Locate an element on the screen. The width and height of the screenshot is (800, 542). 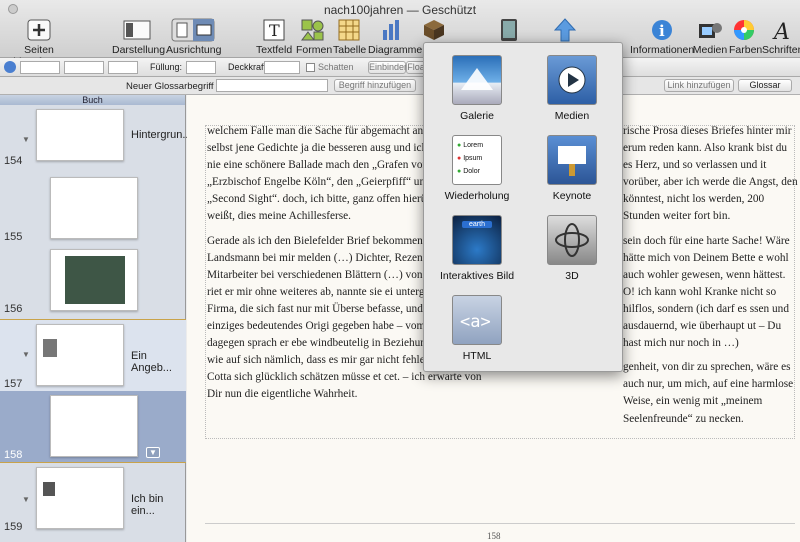
widget-gallery: Galerie is located at coordinates (477, 88).